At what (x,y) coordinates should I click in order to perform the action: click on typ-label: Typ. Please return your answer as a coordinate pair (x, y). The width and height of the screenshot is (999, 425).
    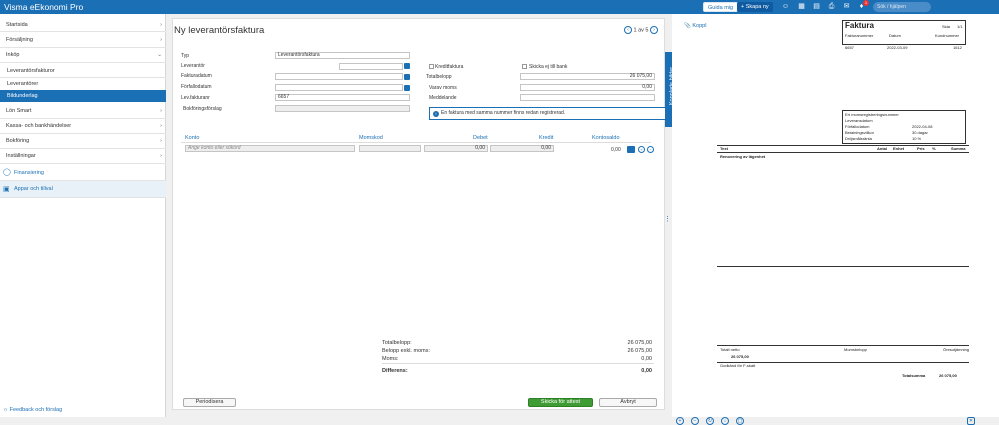
    Looking at the image, I should click on (185, 56).